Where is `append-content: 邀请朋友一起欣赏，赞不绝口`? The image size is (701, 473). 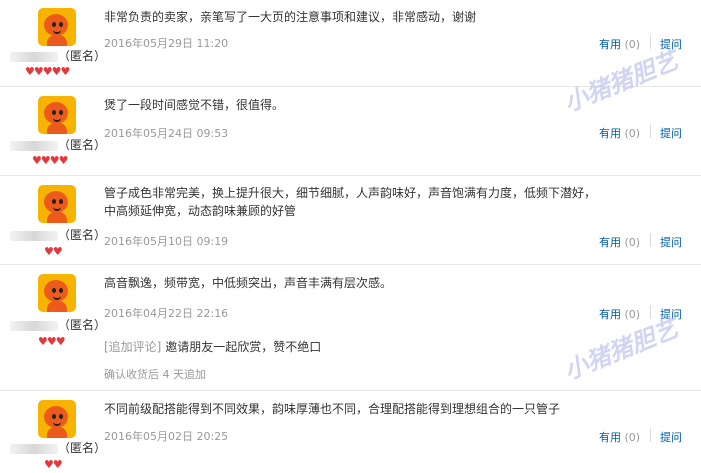 append-content: 邀请朋友一起欣赏，赞不绝口 is located at coordinates (243, 347).